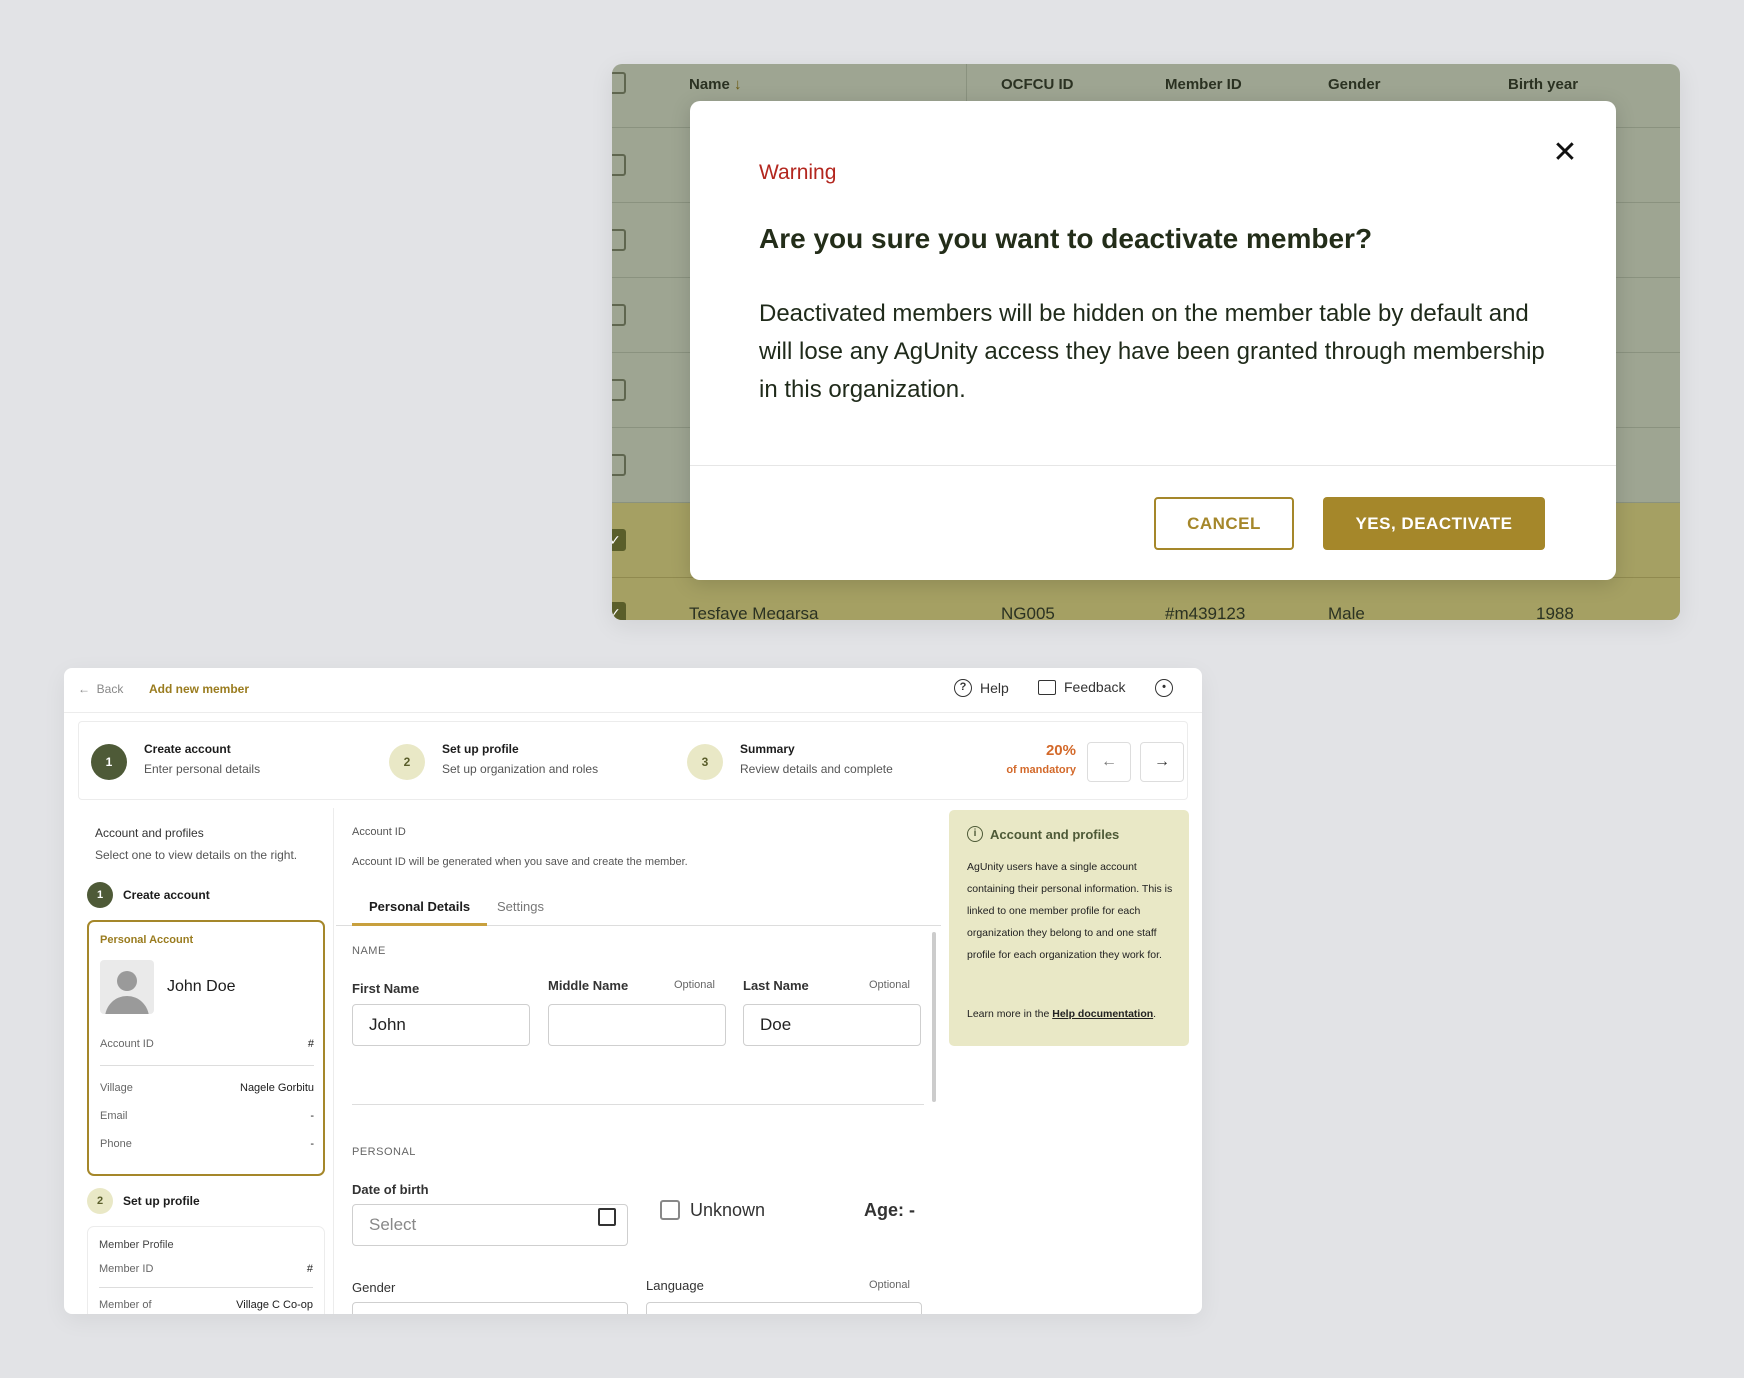 This screenshot has height=1378, width=1744. Describe the element at coordinates (1047, 687) in the screenshot. I see `feedback-icon` at that location.